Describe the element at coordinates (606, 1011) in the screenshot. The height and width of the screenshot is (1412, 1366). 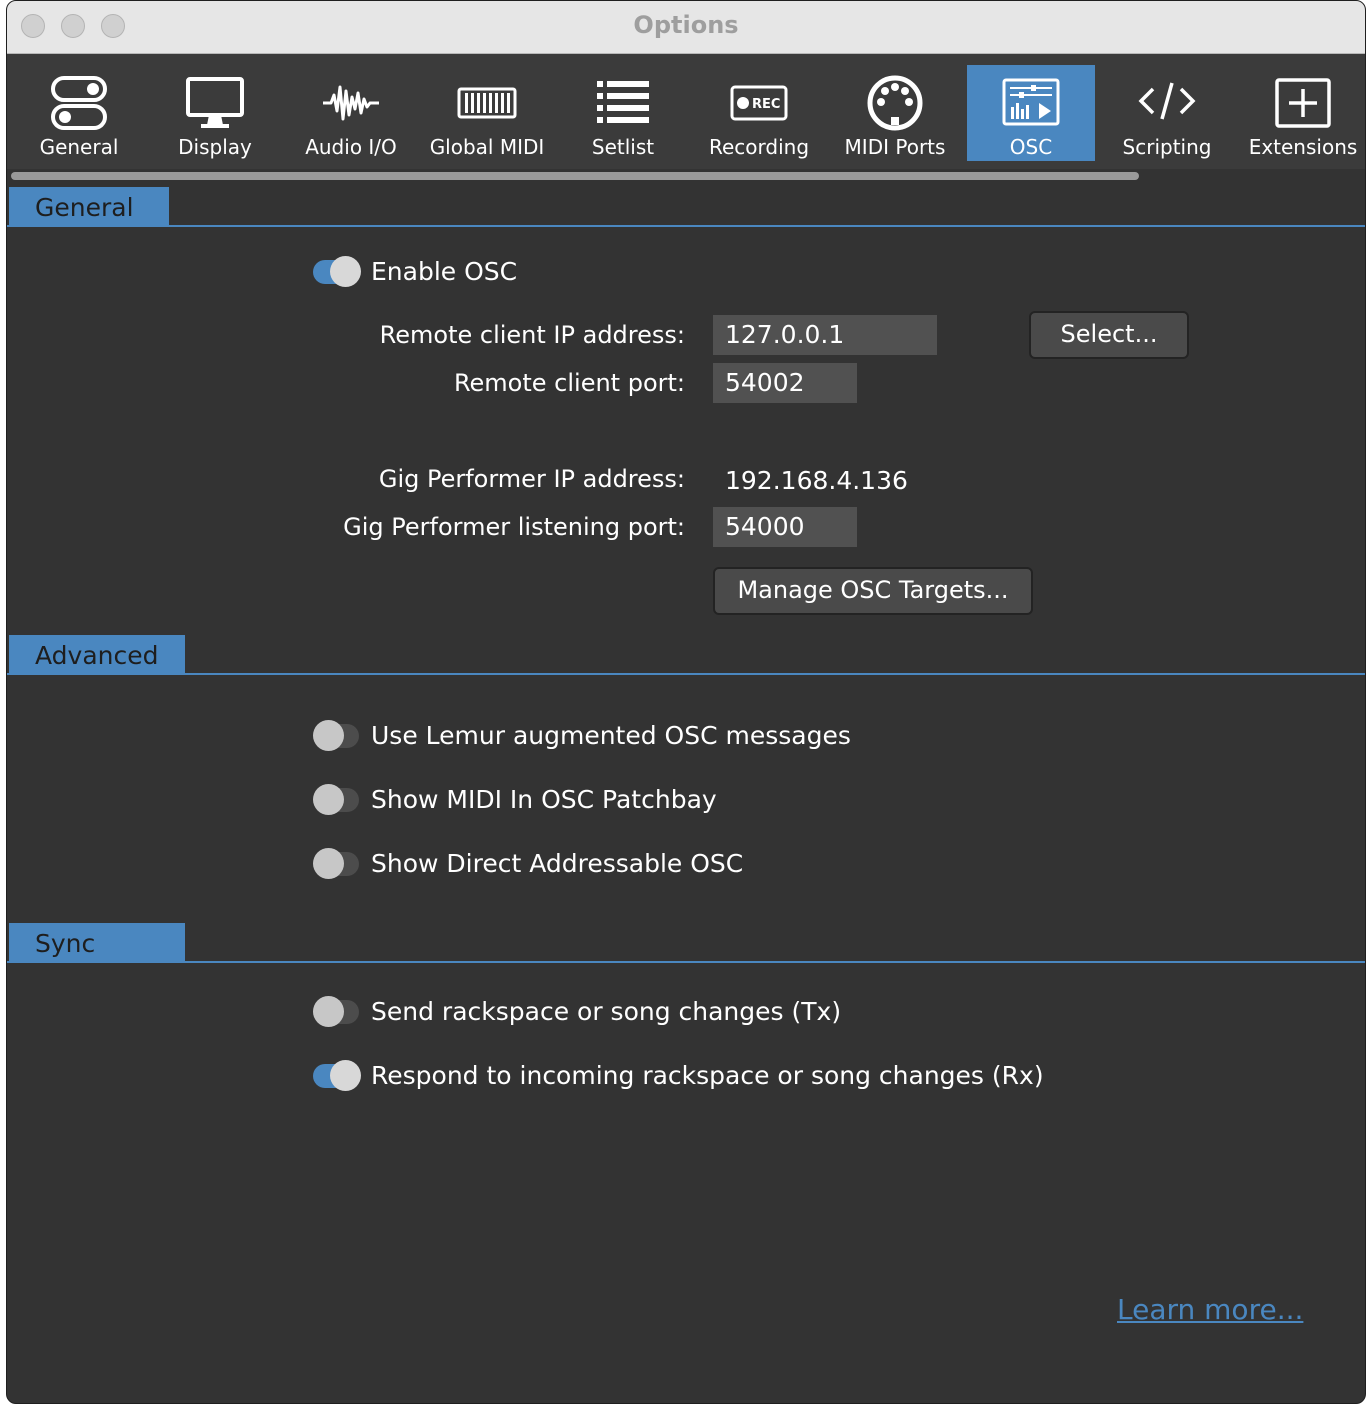
I see `send-changes-label: Send rackspace or song changes (Tx)` at that location.